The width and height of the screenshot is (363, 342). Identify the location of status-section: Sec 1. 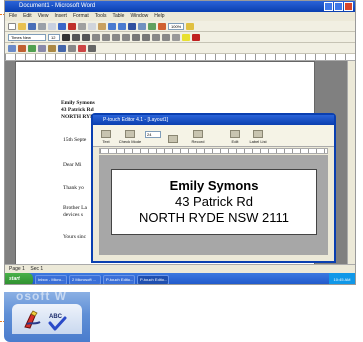
(37, 269).